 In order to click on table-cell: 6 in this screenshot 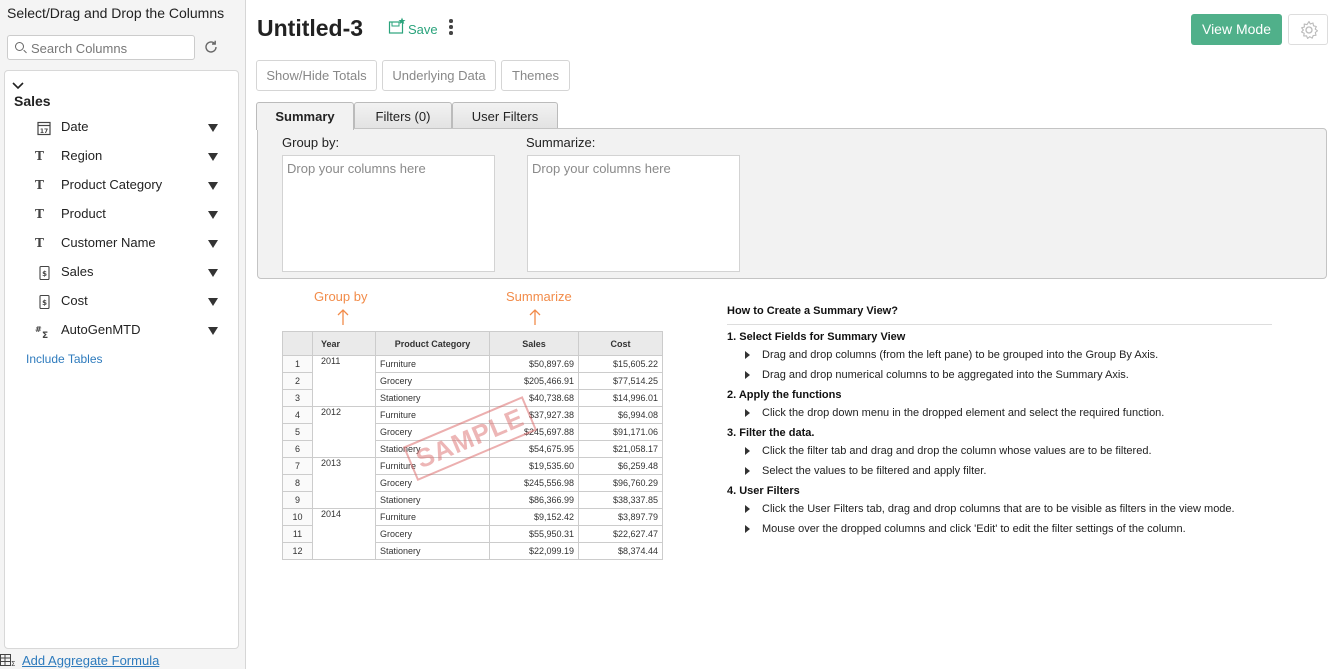, I will do `click(297, 449)`.